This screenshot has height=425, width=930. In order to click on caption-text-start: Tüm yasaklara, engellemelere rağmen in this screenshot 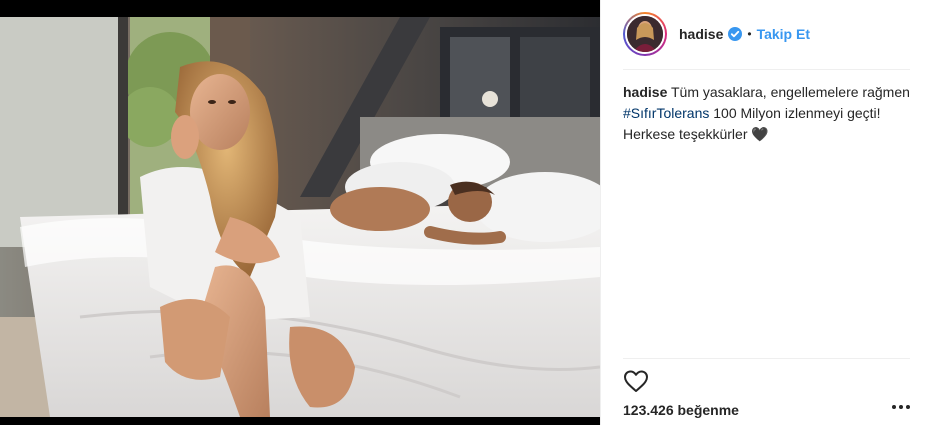, I will do `click(788, 92)`.